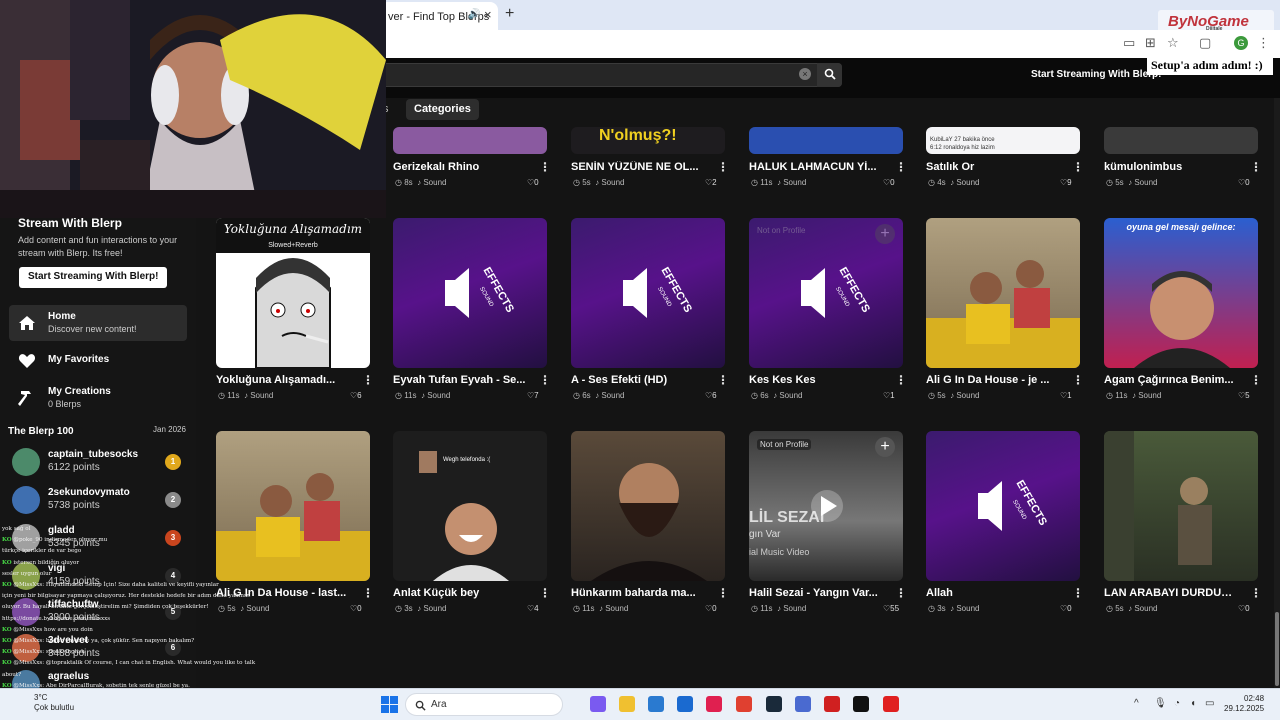  Describe the element at coordinates (533, 395) in the screenshot. I see `blerp-likes: ♡7` at that location.